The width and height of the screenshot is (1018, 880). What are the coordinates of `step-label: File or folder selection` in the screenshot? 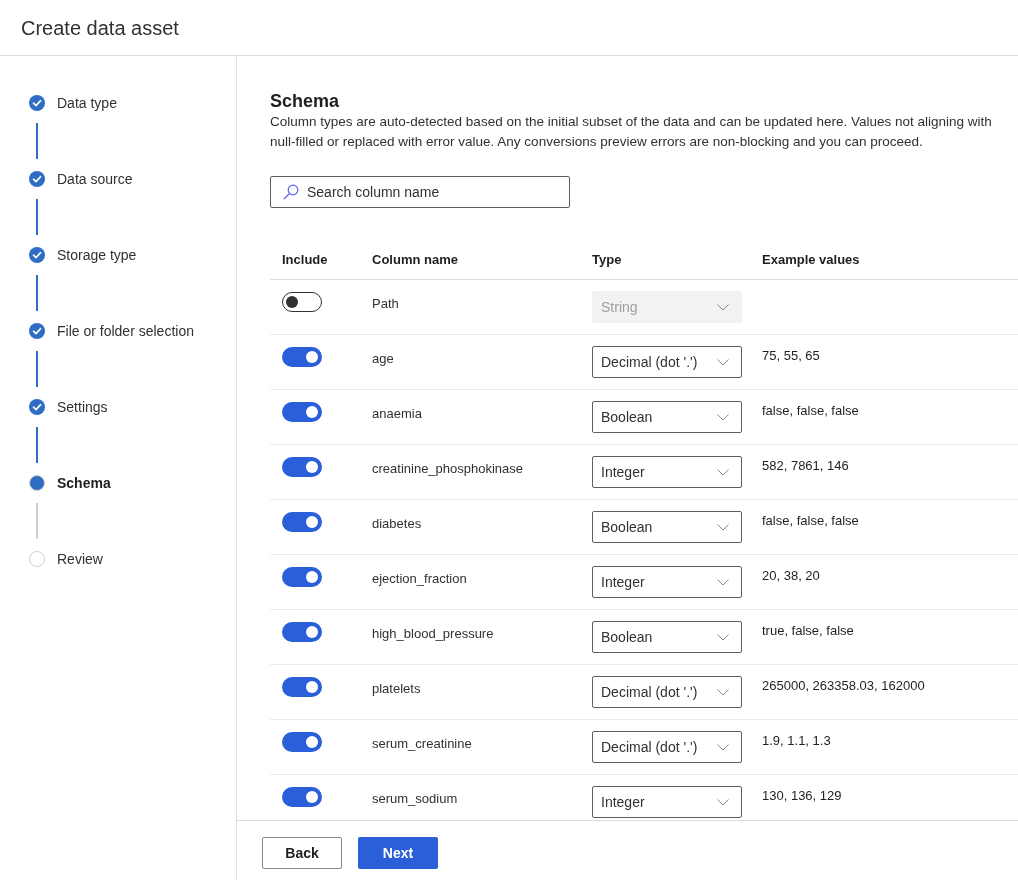 It's located at (125, 331).